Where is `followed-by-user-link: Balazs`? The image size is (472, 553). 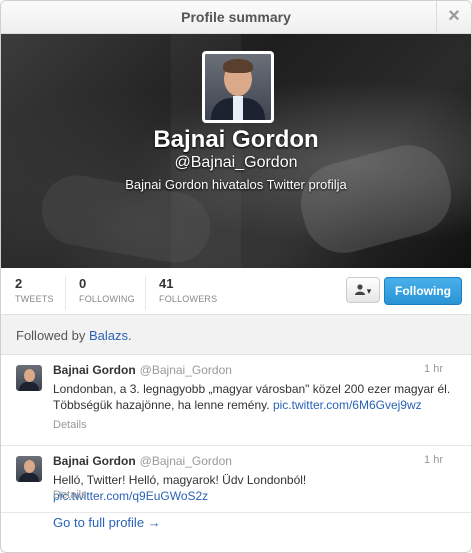 followed-by-user-link: Balazs is located at coordinates (108, 335).